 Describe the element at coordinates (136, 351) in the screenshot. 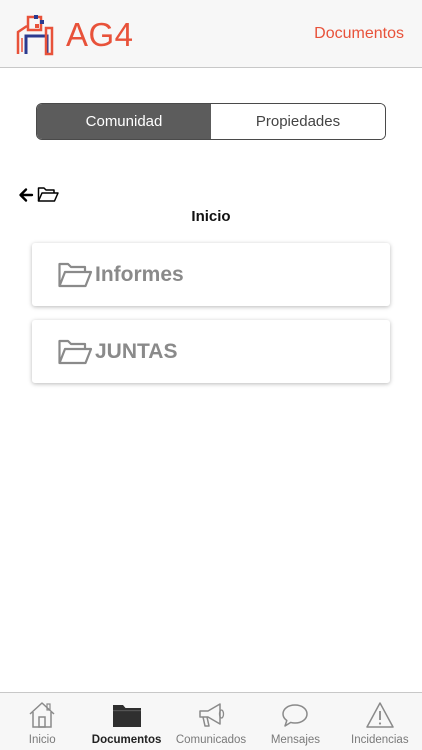

I see `folder-label: JUNTAS` at that location.